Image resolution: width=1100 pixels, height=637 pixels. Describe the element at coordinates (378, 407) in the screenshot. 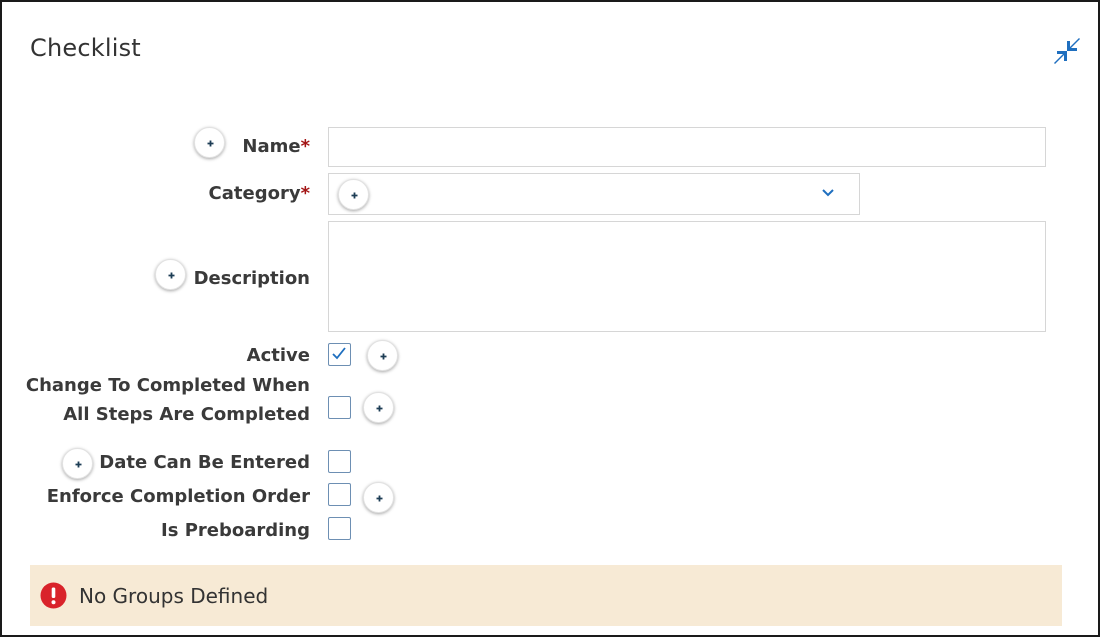

I see `change-to-completed-add-button` at that location.